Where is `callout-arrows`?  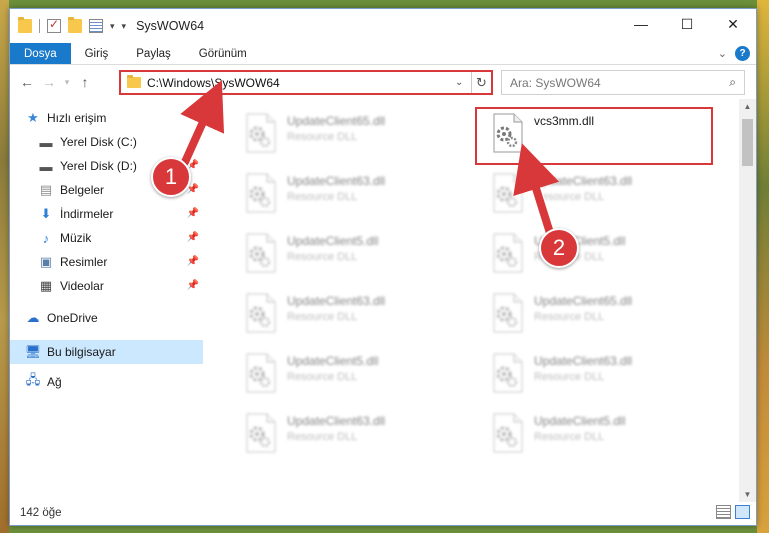 callout-arrows is located at coordinates (369, 159).